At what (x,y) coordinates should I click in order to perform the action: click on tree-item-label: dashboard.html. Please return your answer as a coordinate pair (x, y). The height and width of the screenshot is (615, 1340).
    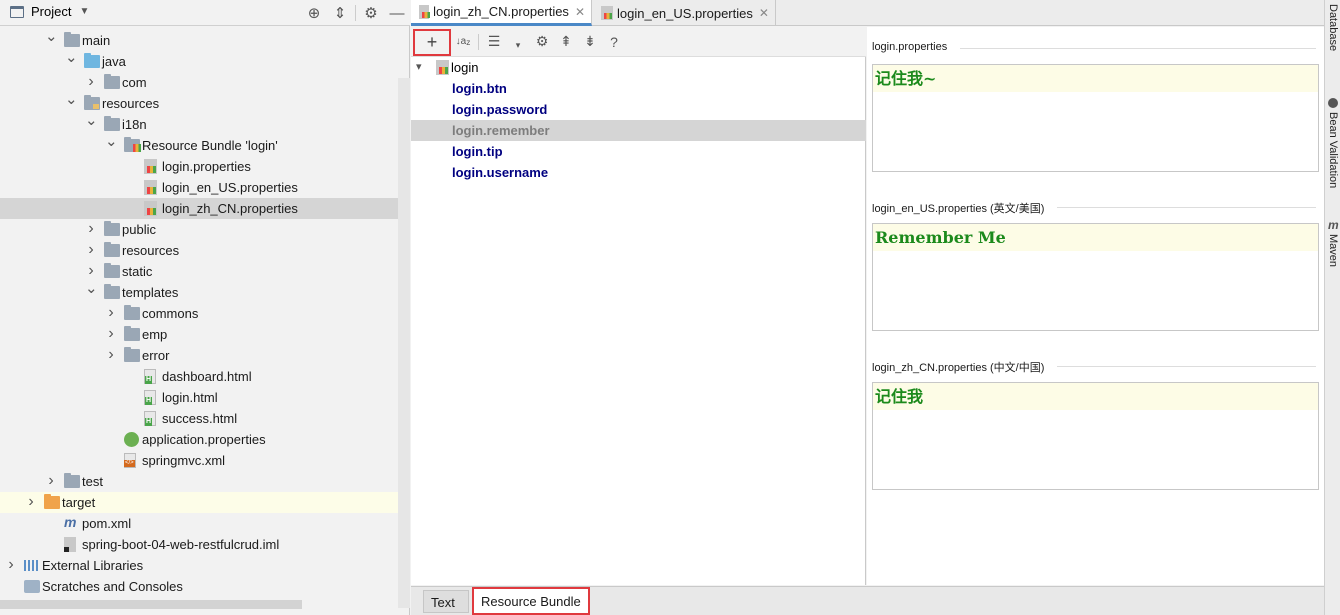
    Looking at the image, I should click on (207, 376).